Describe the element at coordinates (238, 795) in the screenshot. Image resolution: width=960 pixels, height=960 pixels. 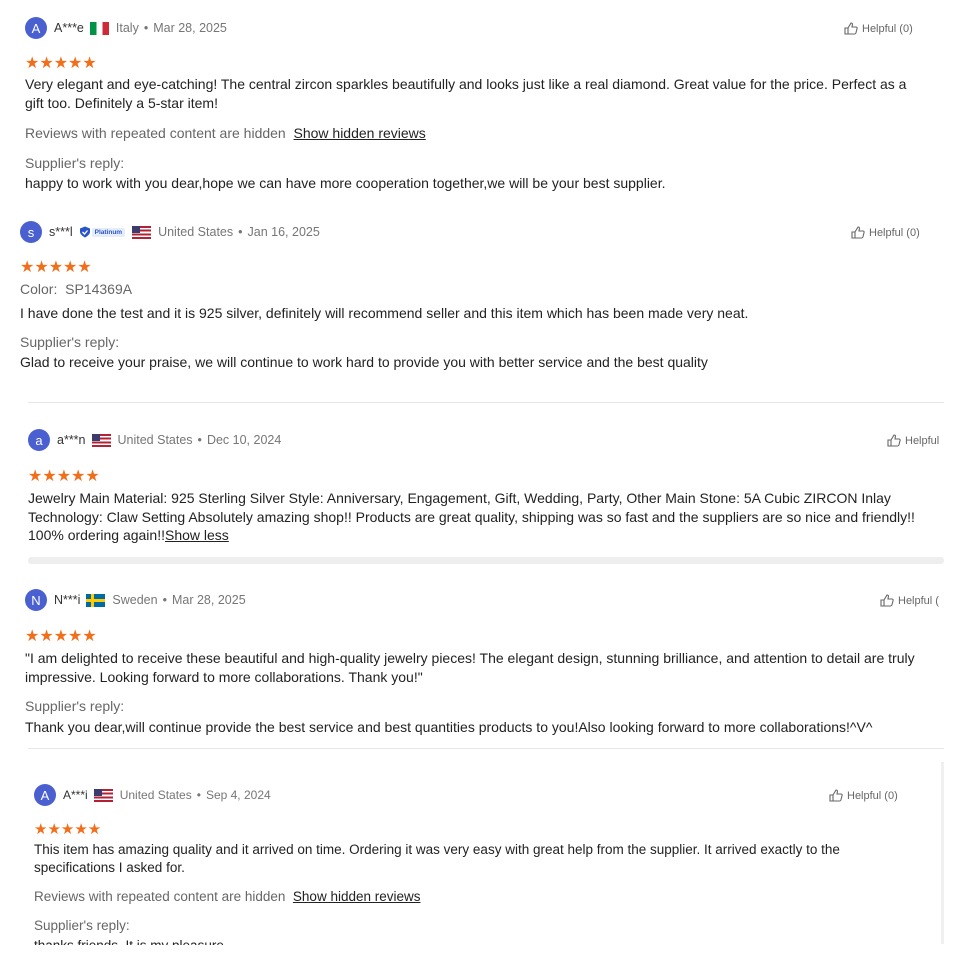
I see `review-date: Sep 4, 2024` at that location.